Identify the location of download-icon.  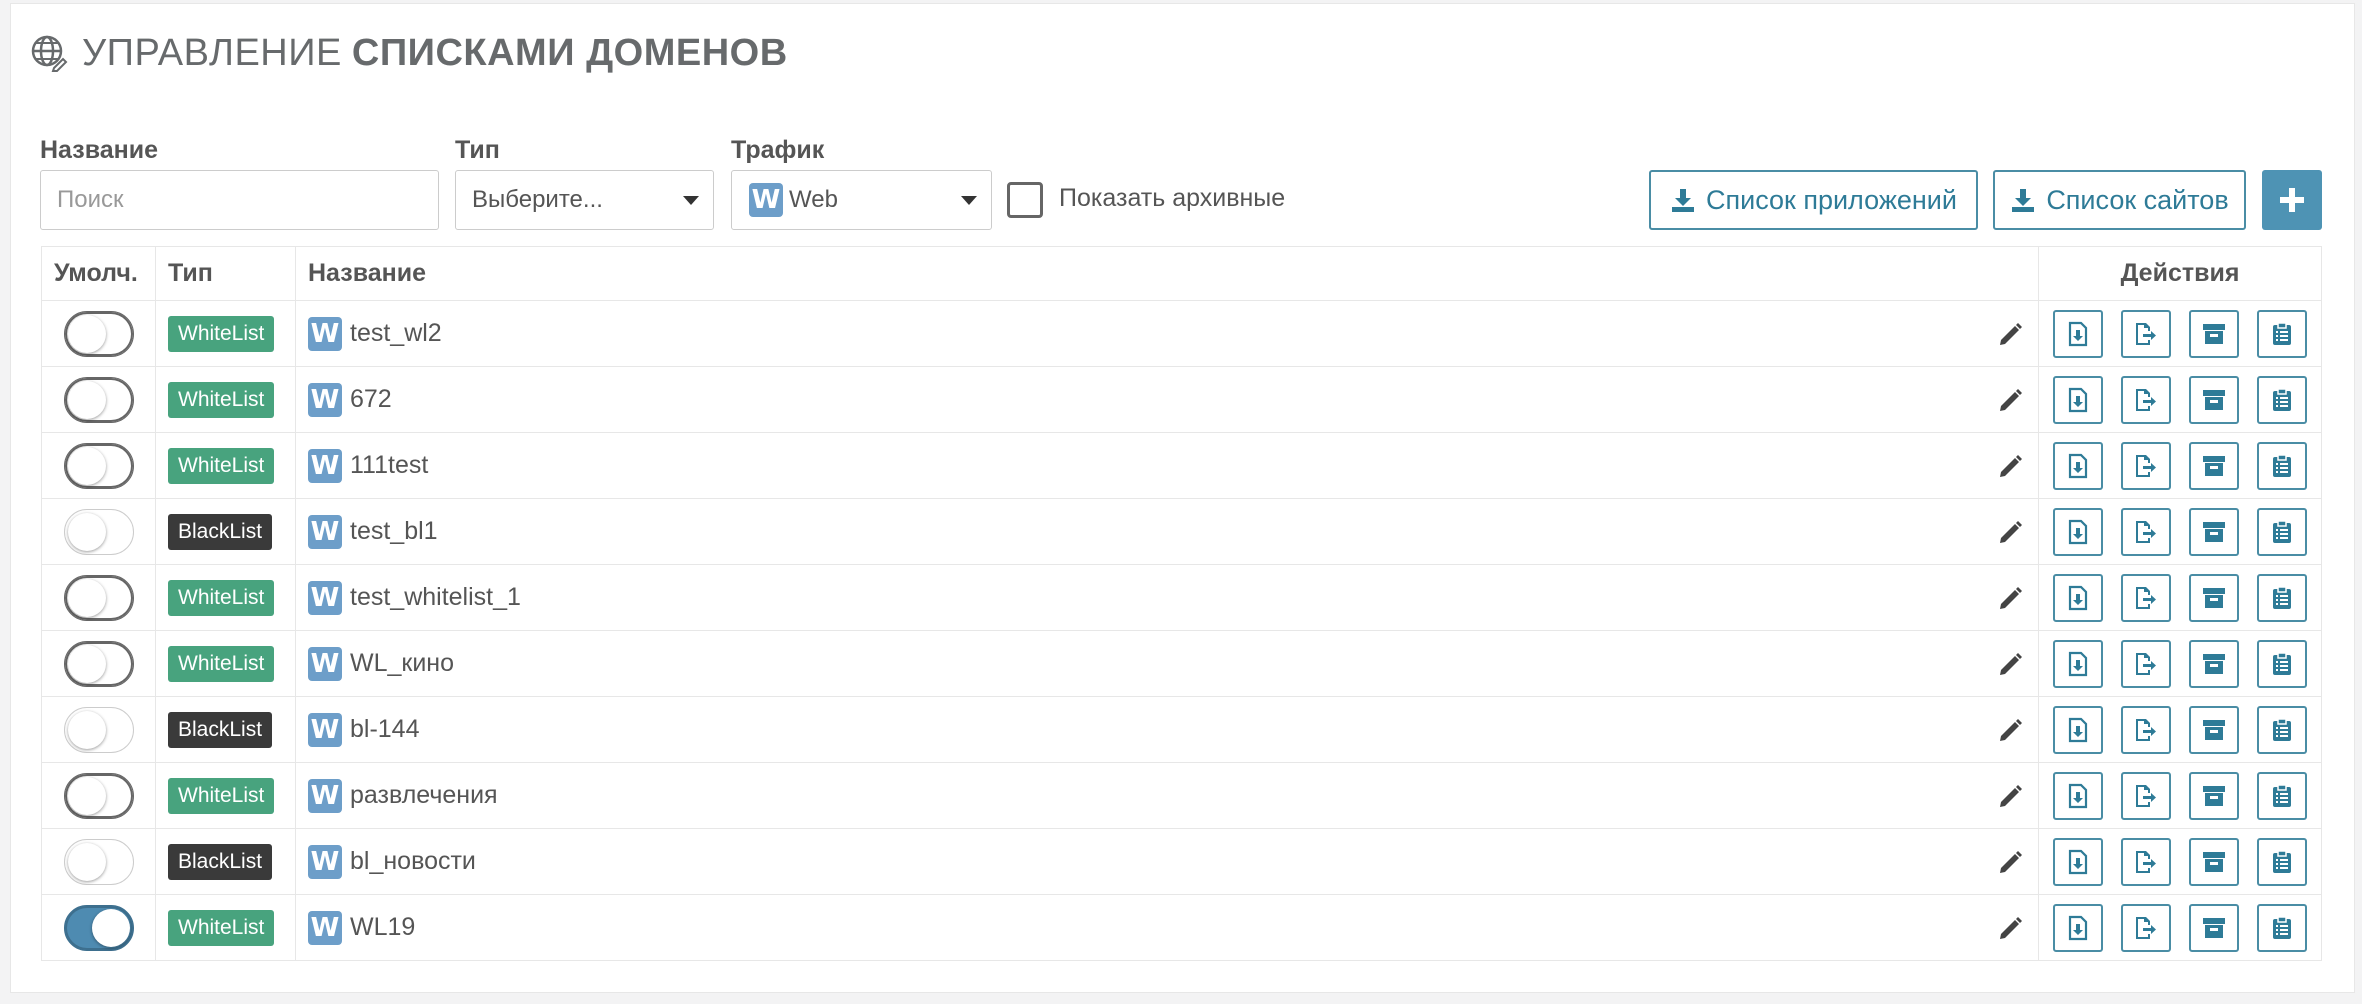
(1683, 200).